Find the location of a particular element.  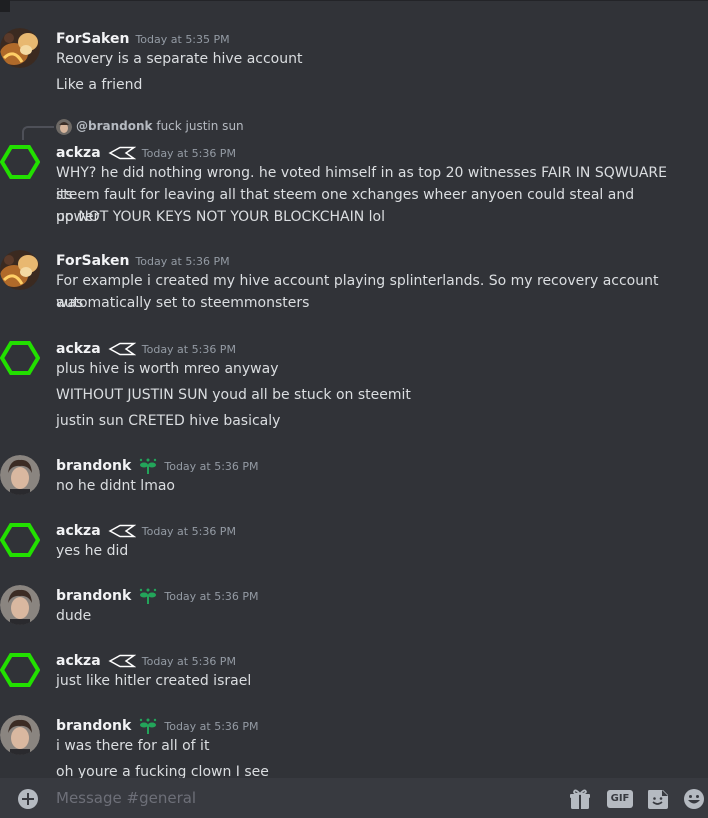

timestamp: Today at 5:35 PM is located at coordinates (182, 39).